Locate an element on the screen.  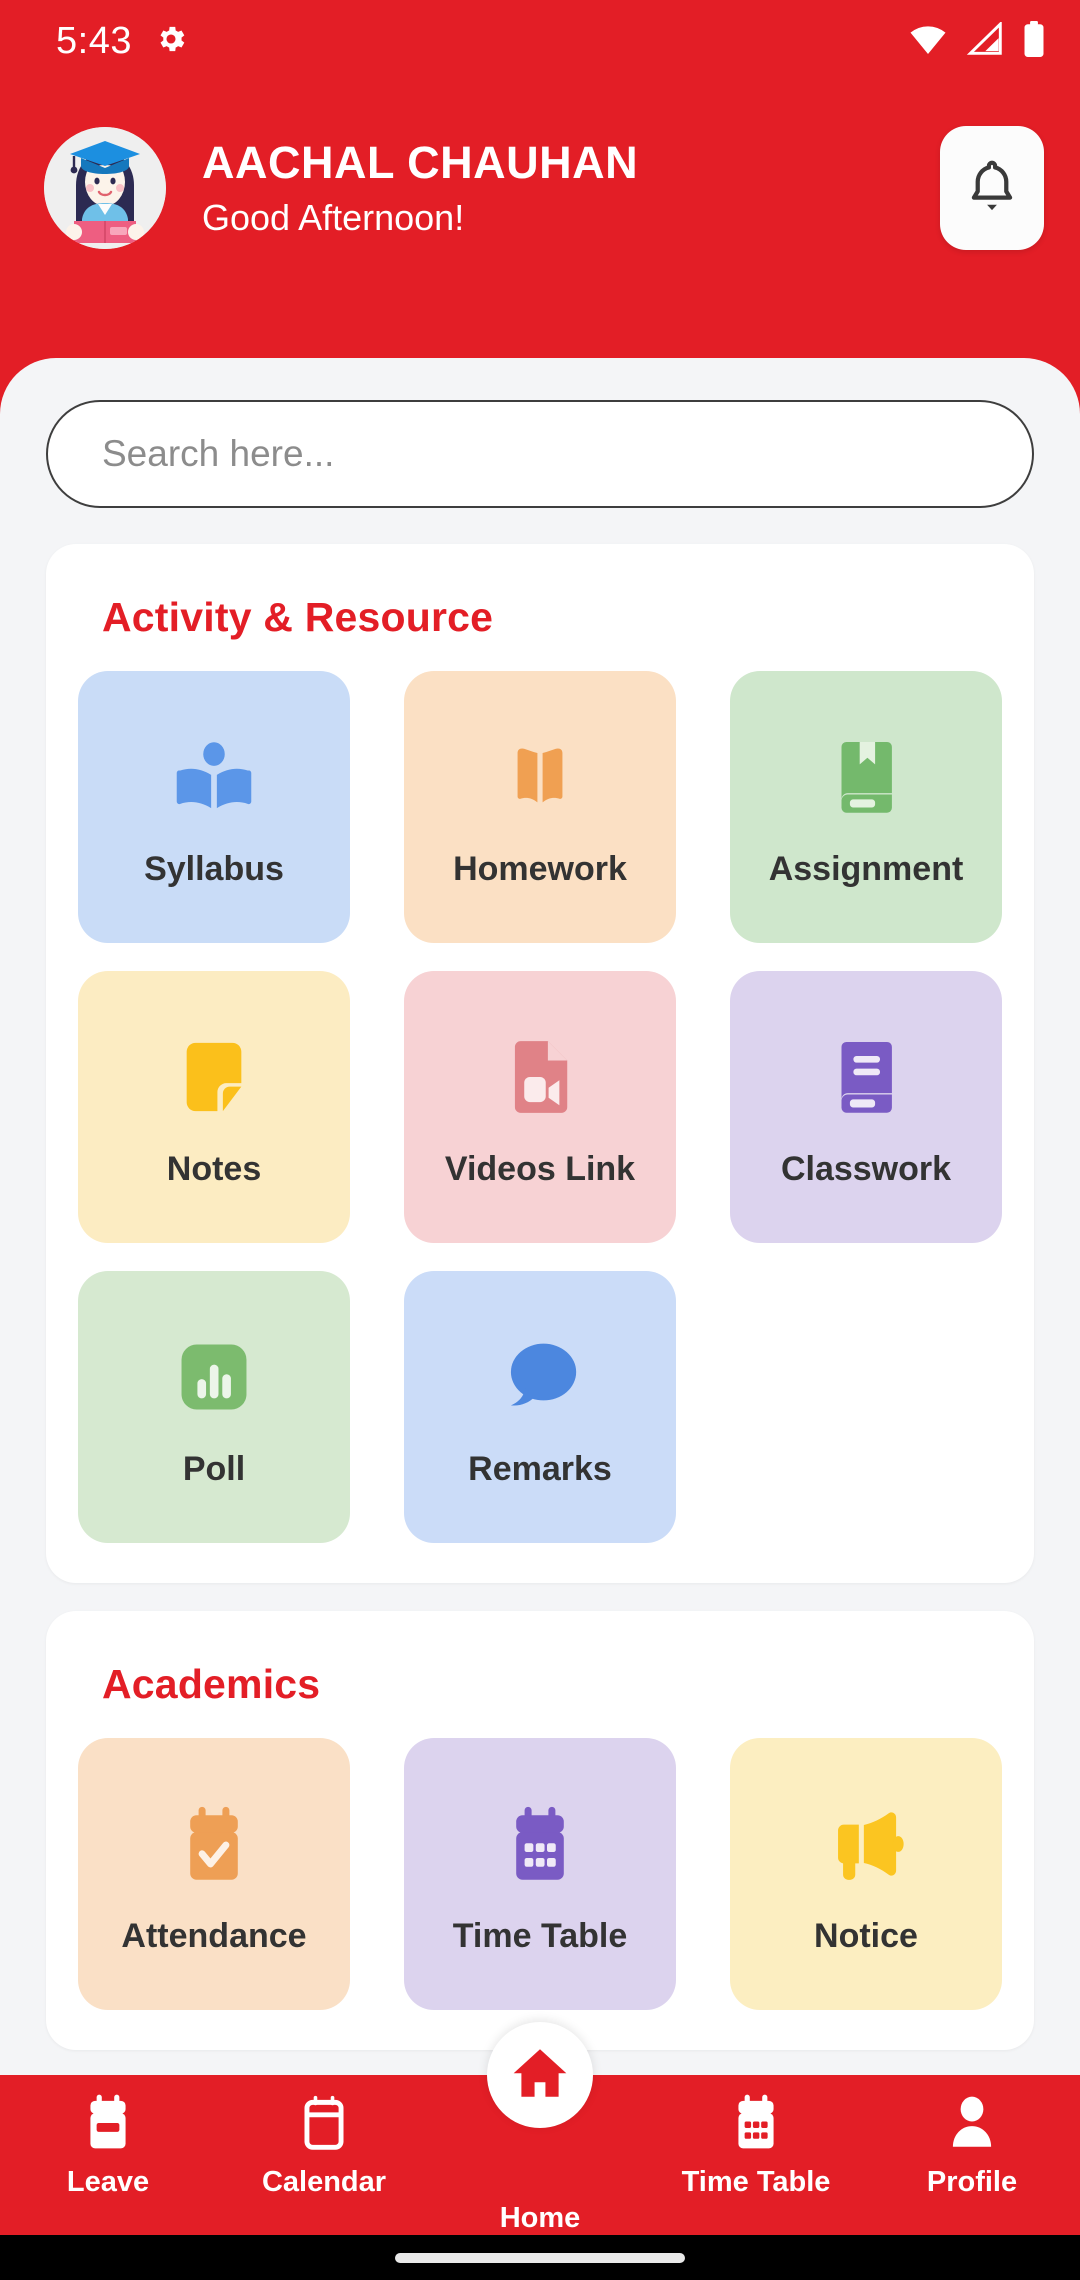
search-section is located at coordinates (540, 433).